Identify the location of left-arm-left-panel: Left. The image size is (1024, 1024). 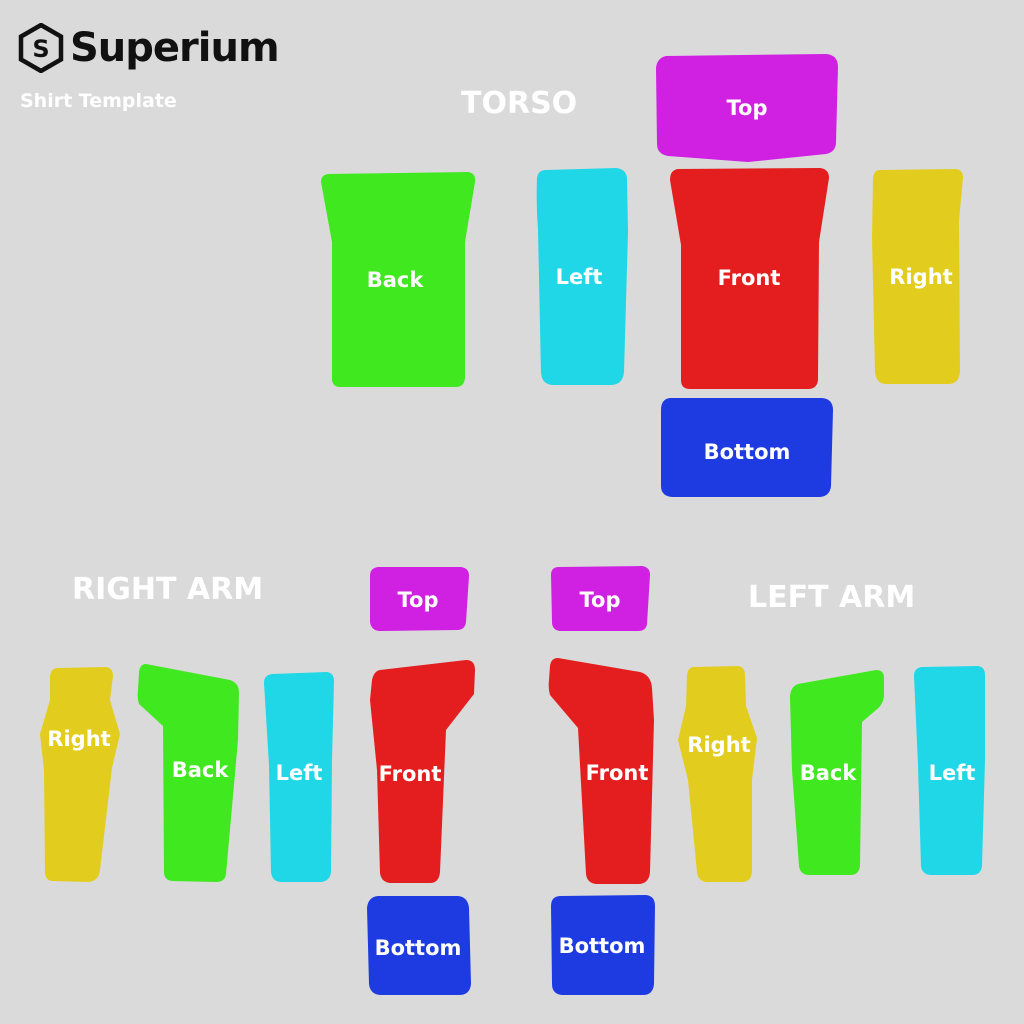
(949, 770).